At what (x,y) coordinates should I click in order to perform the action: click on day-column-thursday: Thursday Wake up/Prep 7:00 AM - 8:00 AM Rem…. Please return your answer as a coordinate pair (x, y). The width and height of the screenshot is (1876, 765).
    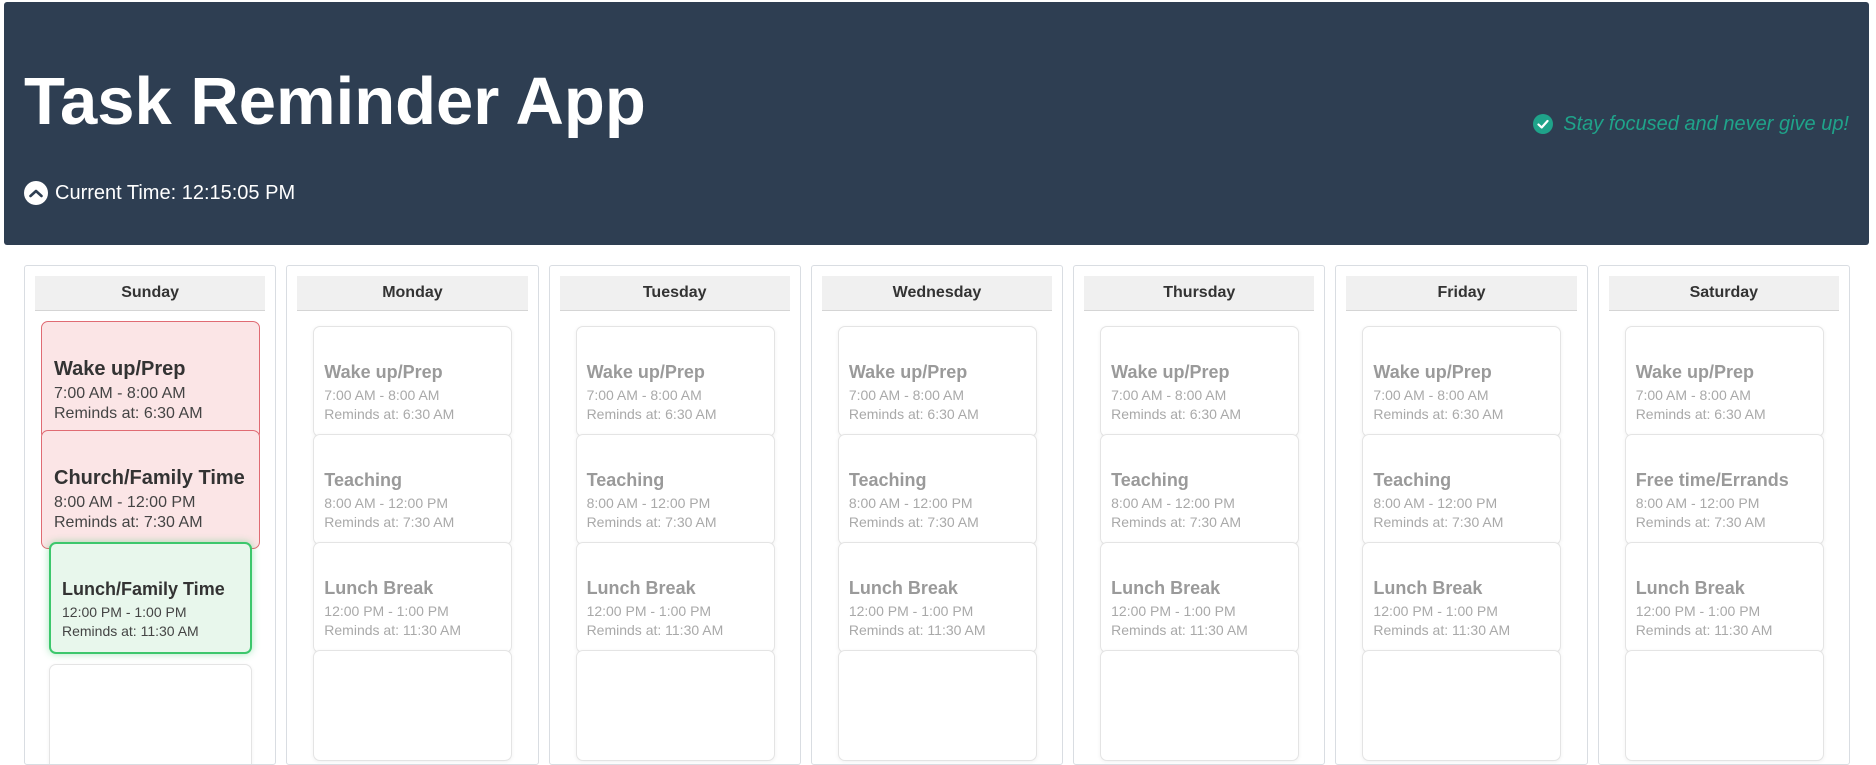
    Looking at the image, I should click on (1199, 515).